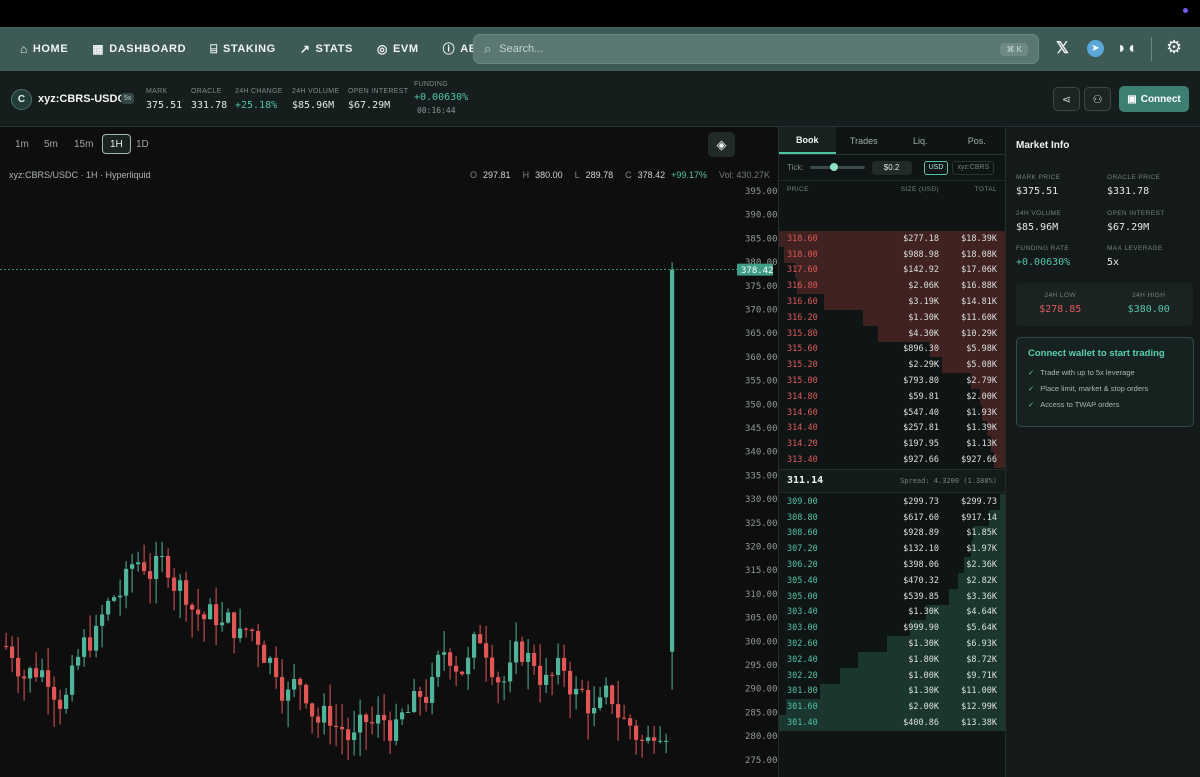 The image size is (1200, 777). I want to click on tab-trades: Trades, so click(864, 140).